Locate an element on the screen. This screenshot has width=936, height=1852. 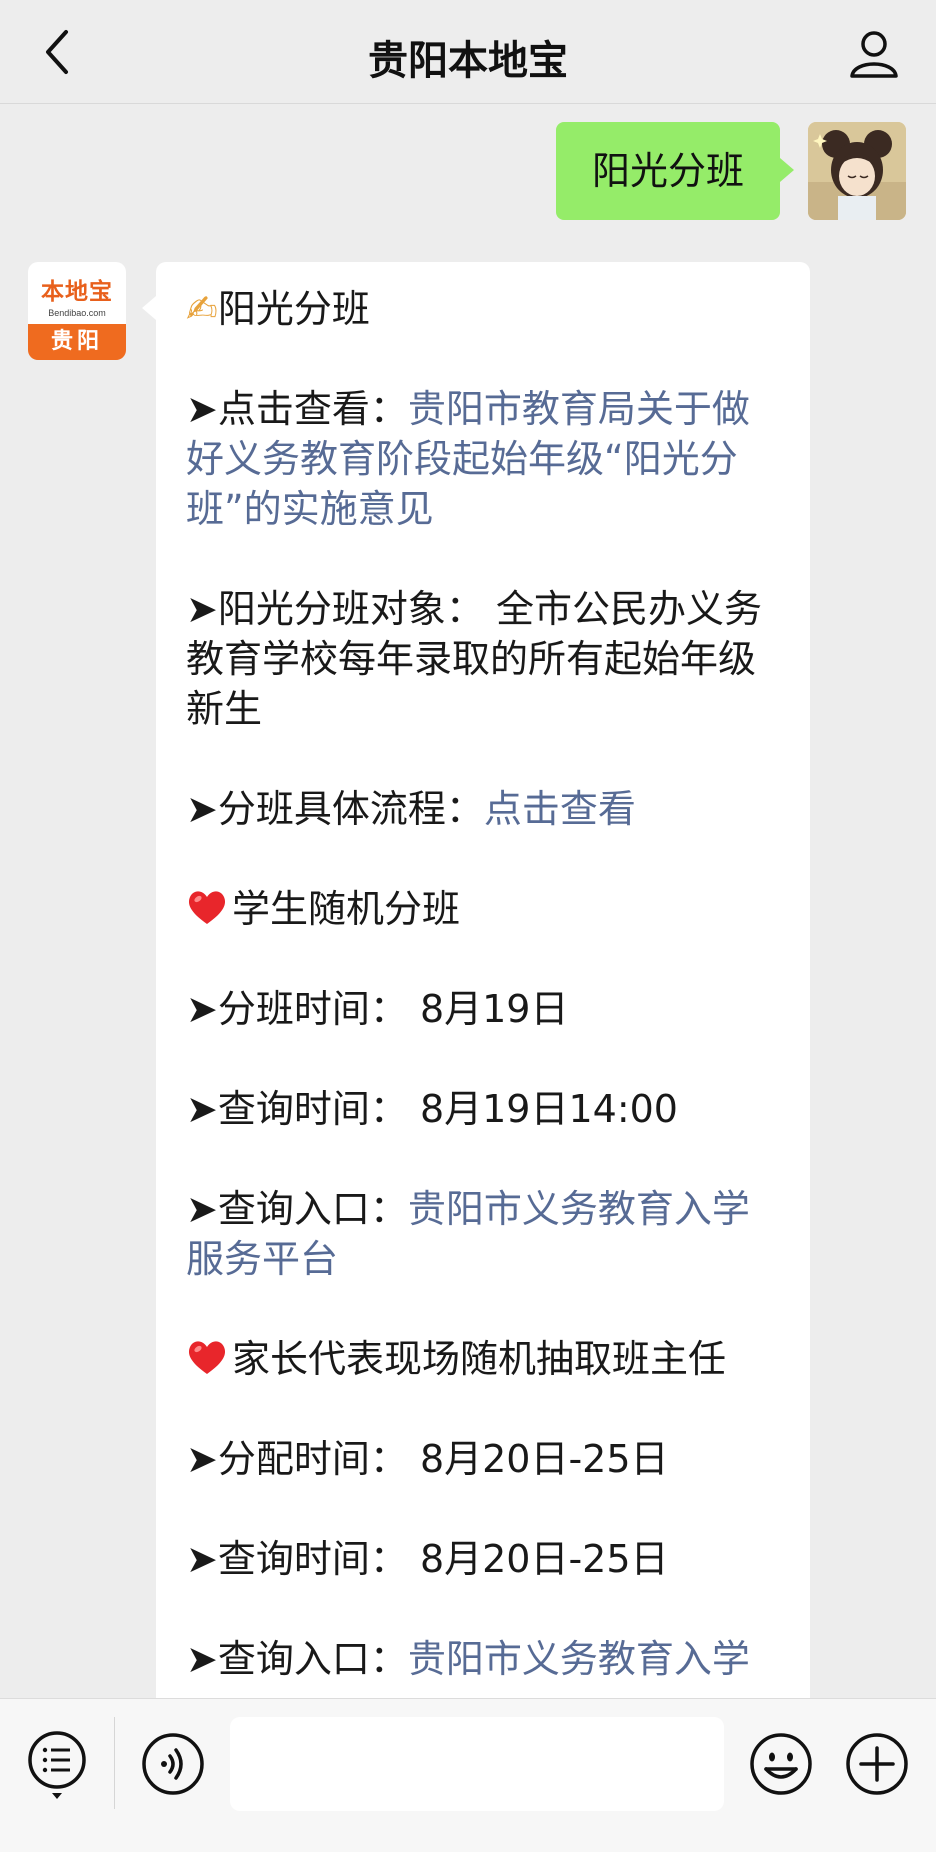
enrollment-platform-link-2: 贵阳市义务教育入学 is located at coordinates (579, 1659).